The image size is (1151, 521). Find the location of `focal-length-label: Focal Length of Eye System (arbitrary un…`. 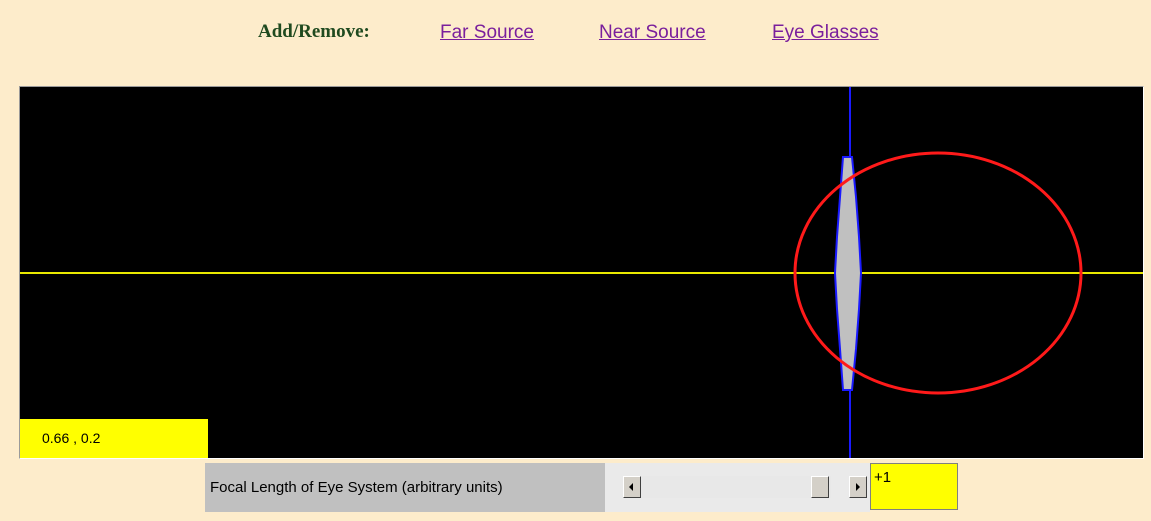

focal-length-label: Focal Length of Eye System (arbitrary un… is located at coordinates (405, 487).